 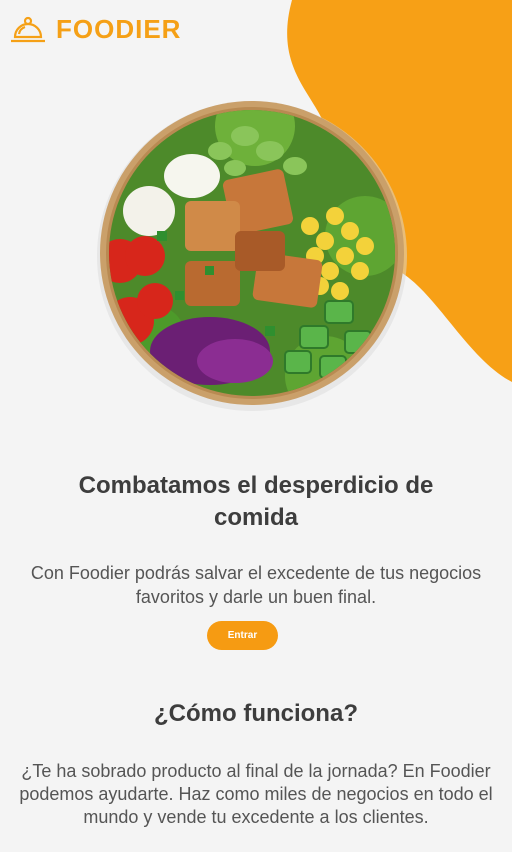 What do you see at coordinates (28, 29) in the screenshot?
I see `serving-bell-icon` at bounding box center [28, 29].